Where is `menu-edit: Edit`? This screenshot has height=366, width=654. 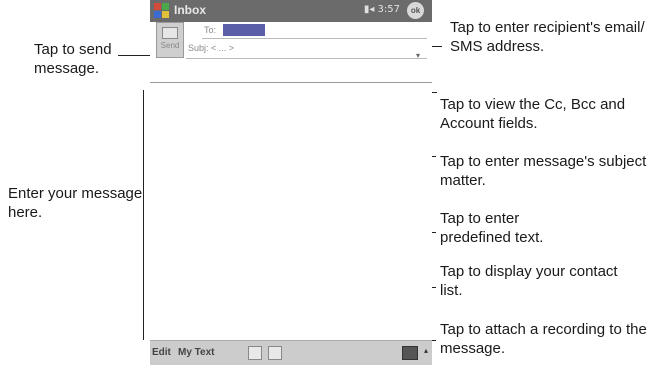
menu-edit: Edit is located at coordinates (161, 352).